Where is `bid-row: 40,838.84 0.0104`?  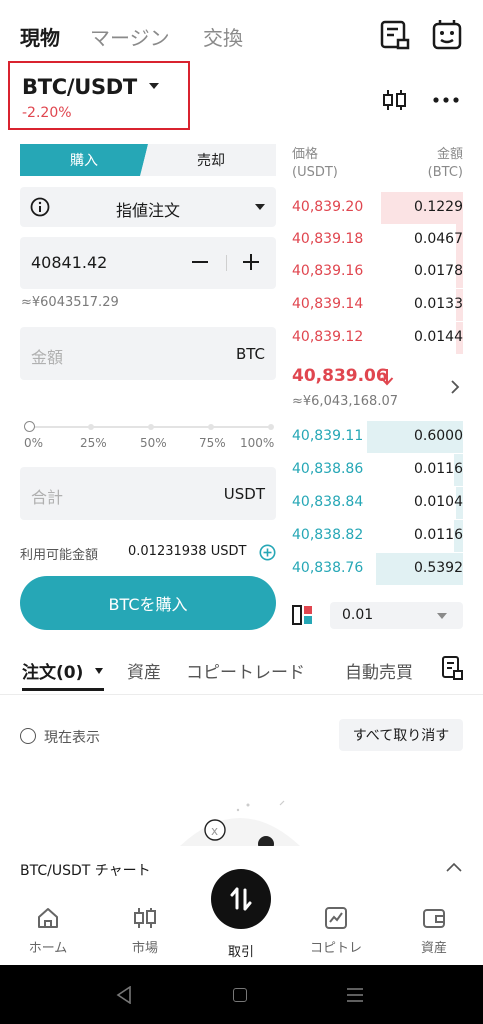
bid-row: 40,838.84 0.0104 is located at coordinates (377, 503).